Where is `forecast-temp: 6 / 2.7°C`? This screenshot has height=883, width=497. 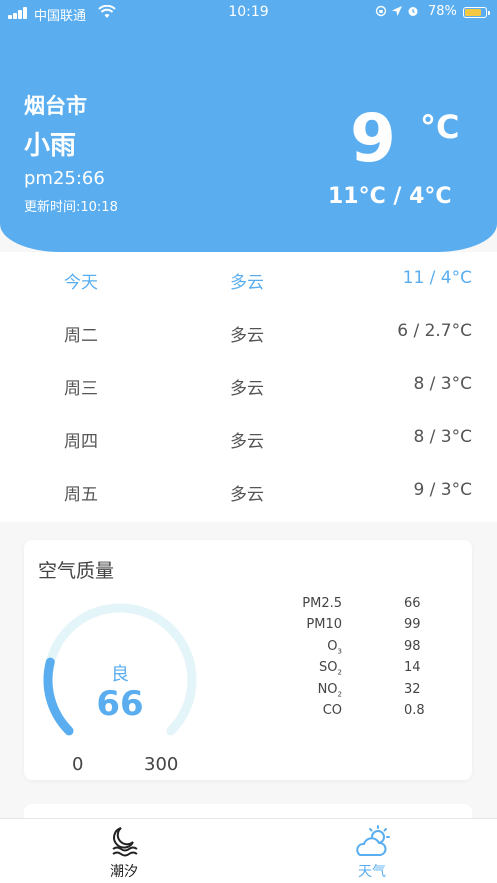 forecast-temp: 6 / 2.7°C is located at coordinates (434, 331).